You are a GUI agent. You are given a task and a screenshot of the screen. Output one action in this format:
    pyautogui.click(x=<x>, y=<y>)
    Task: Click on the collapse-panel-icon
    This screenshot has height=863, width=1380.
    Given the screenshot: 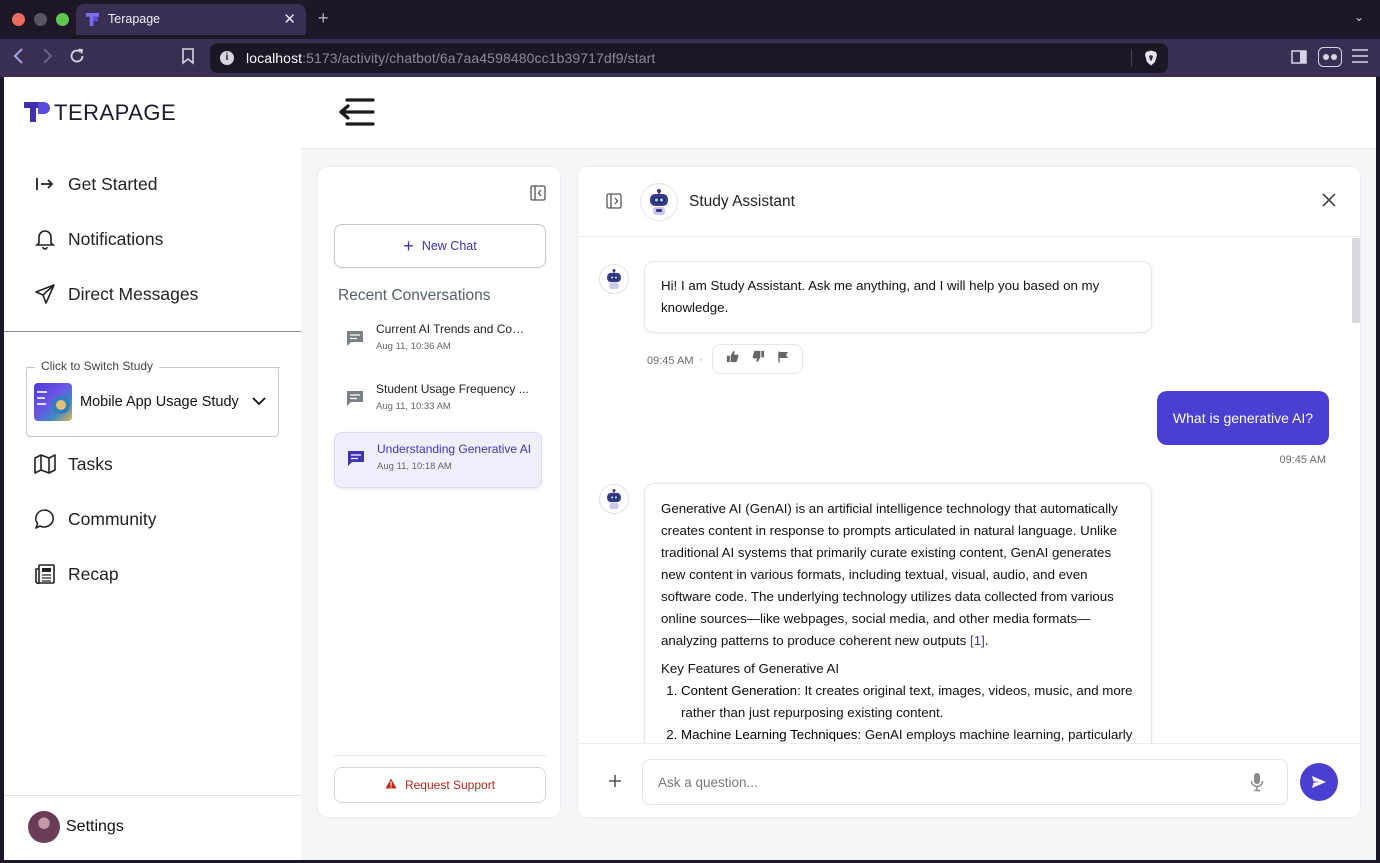 What is the action you would take?
    pyautogui.click(x=538, y=195)
    